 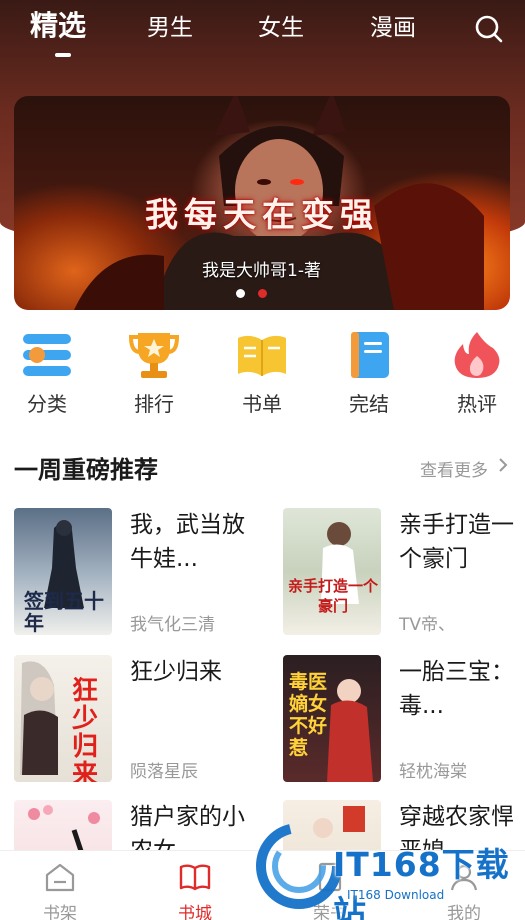 What do you see at coordinates (477, 404) in the screenshot?
I see `category-label: 热评` at bounding box center [477, 404].